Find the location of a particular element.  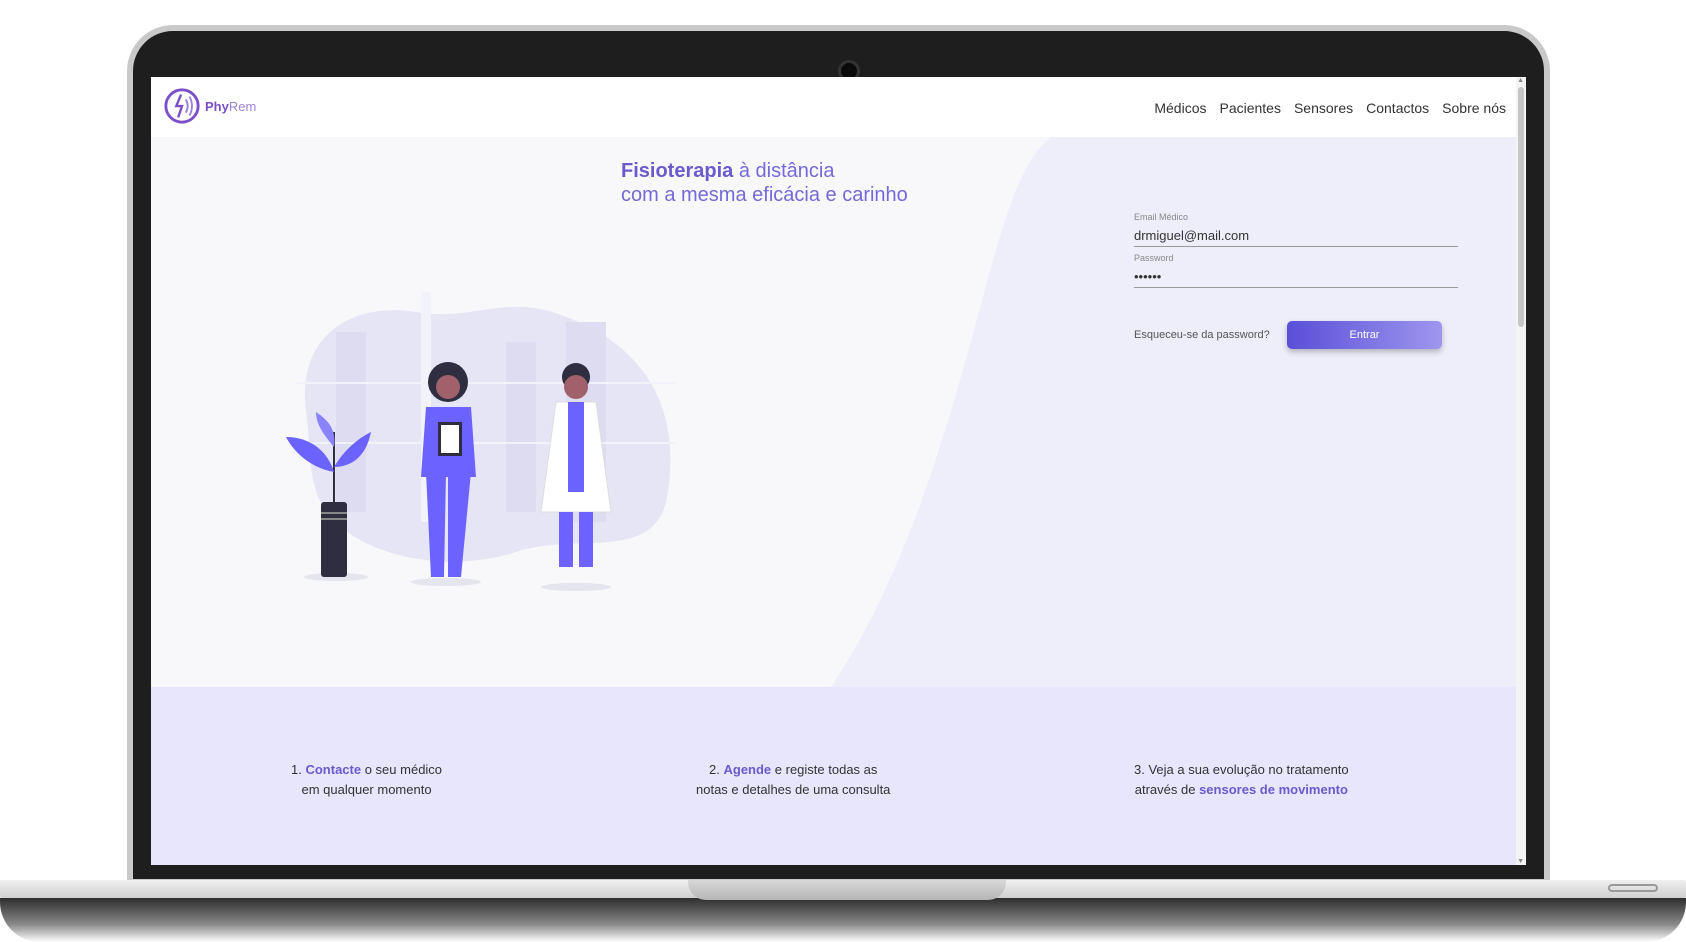

password-label: Password is located at coordinates (1154, 258).